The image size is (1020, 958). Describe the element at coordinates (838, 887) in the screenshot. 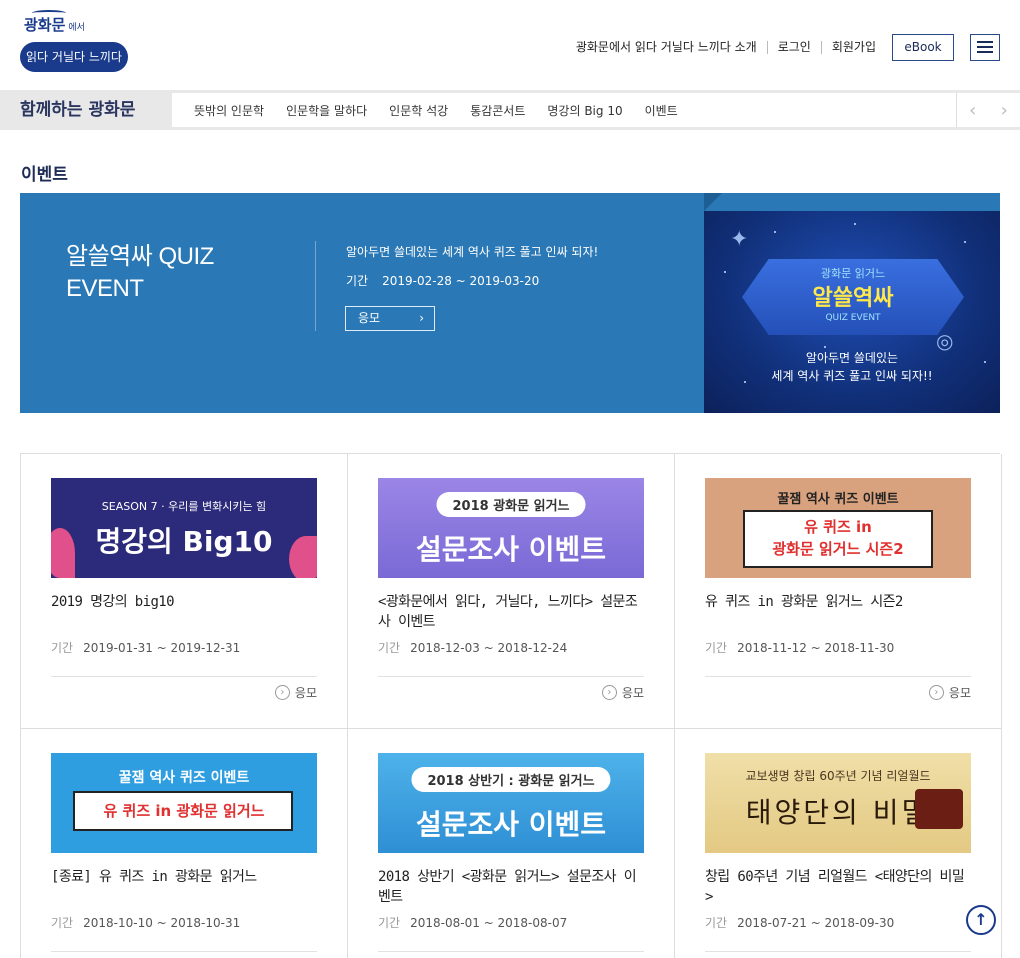

I see `event-title: 창립 60주년 기념 리얼월드 <태양단의 비밀>` at that location.